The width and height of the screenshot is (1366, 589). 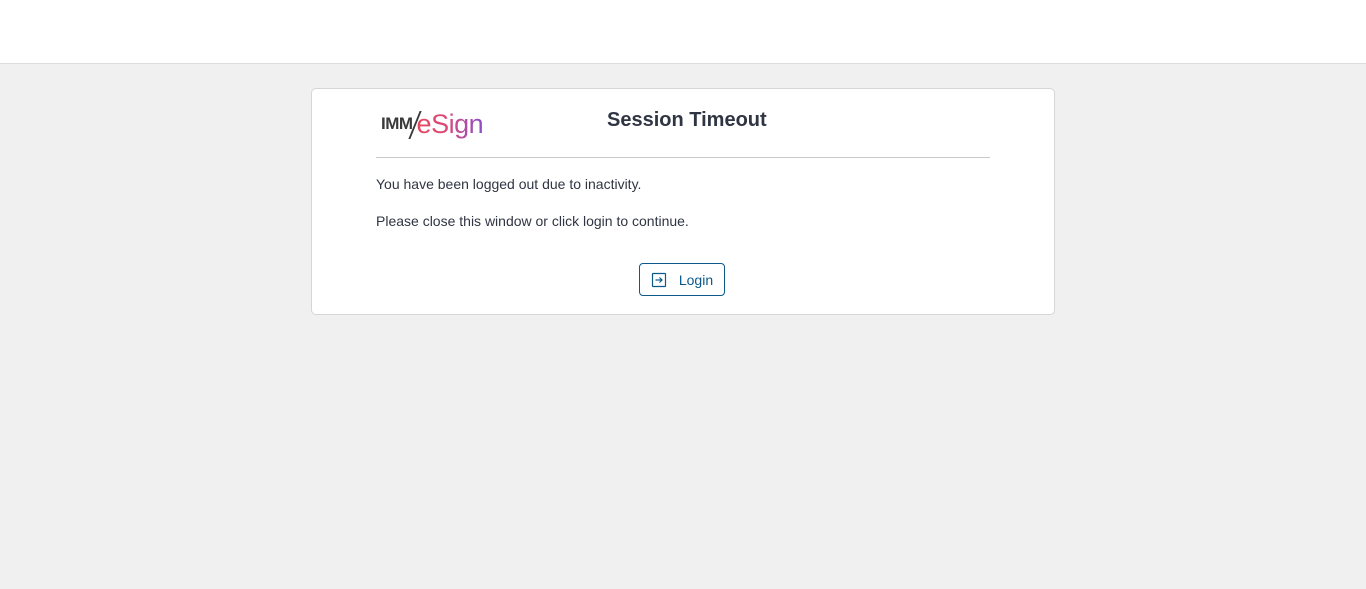 I want to click on login-button-label: Login, so click(x=696, y=279).